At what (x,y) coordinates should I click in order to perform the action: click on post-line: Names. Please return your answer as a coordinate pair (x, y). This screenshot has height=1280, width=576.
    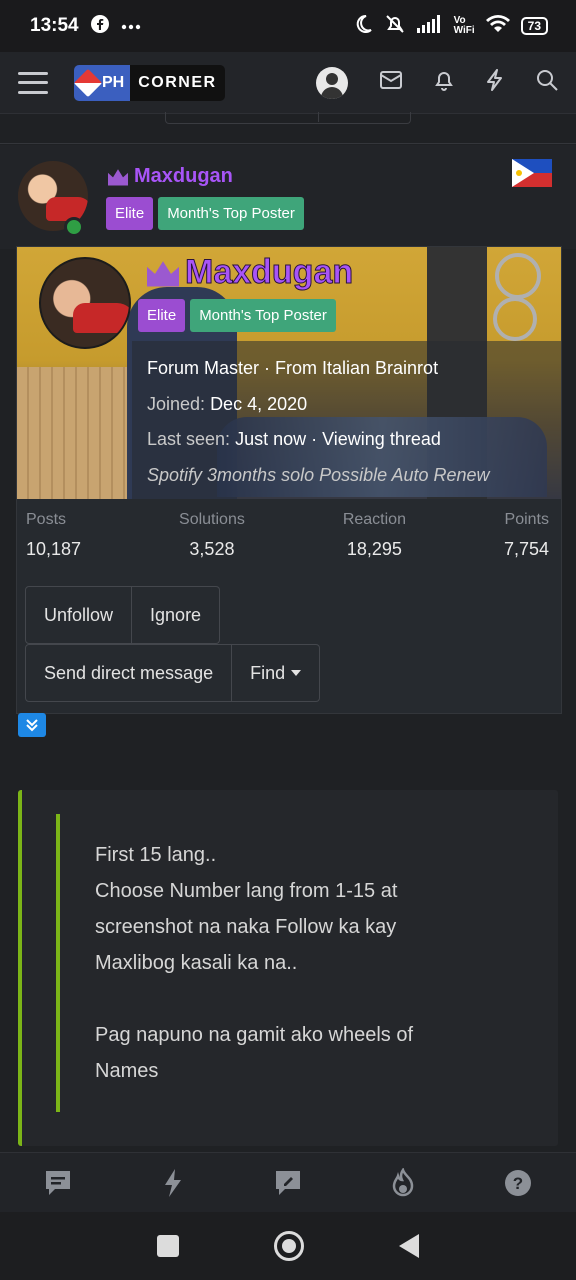
    Looking at the image, I should click on (127, 1071).